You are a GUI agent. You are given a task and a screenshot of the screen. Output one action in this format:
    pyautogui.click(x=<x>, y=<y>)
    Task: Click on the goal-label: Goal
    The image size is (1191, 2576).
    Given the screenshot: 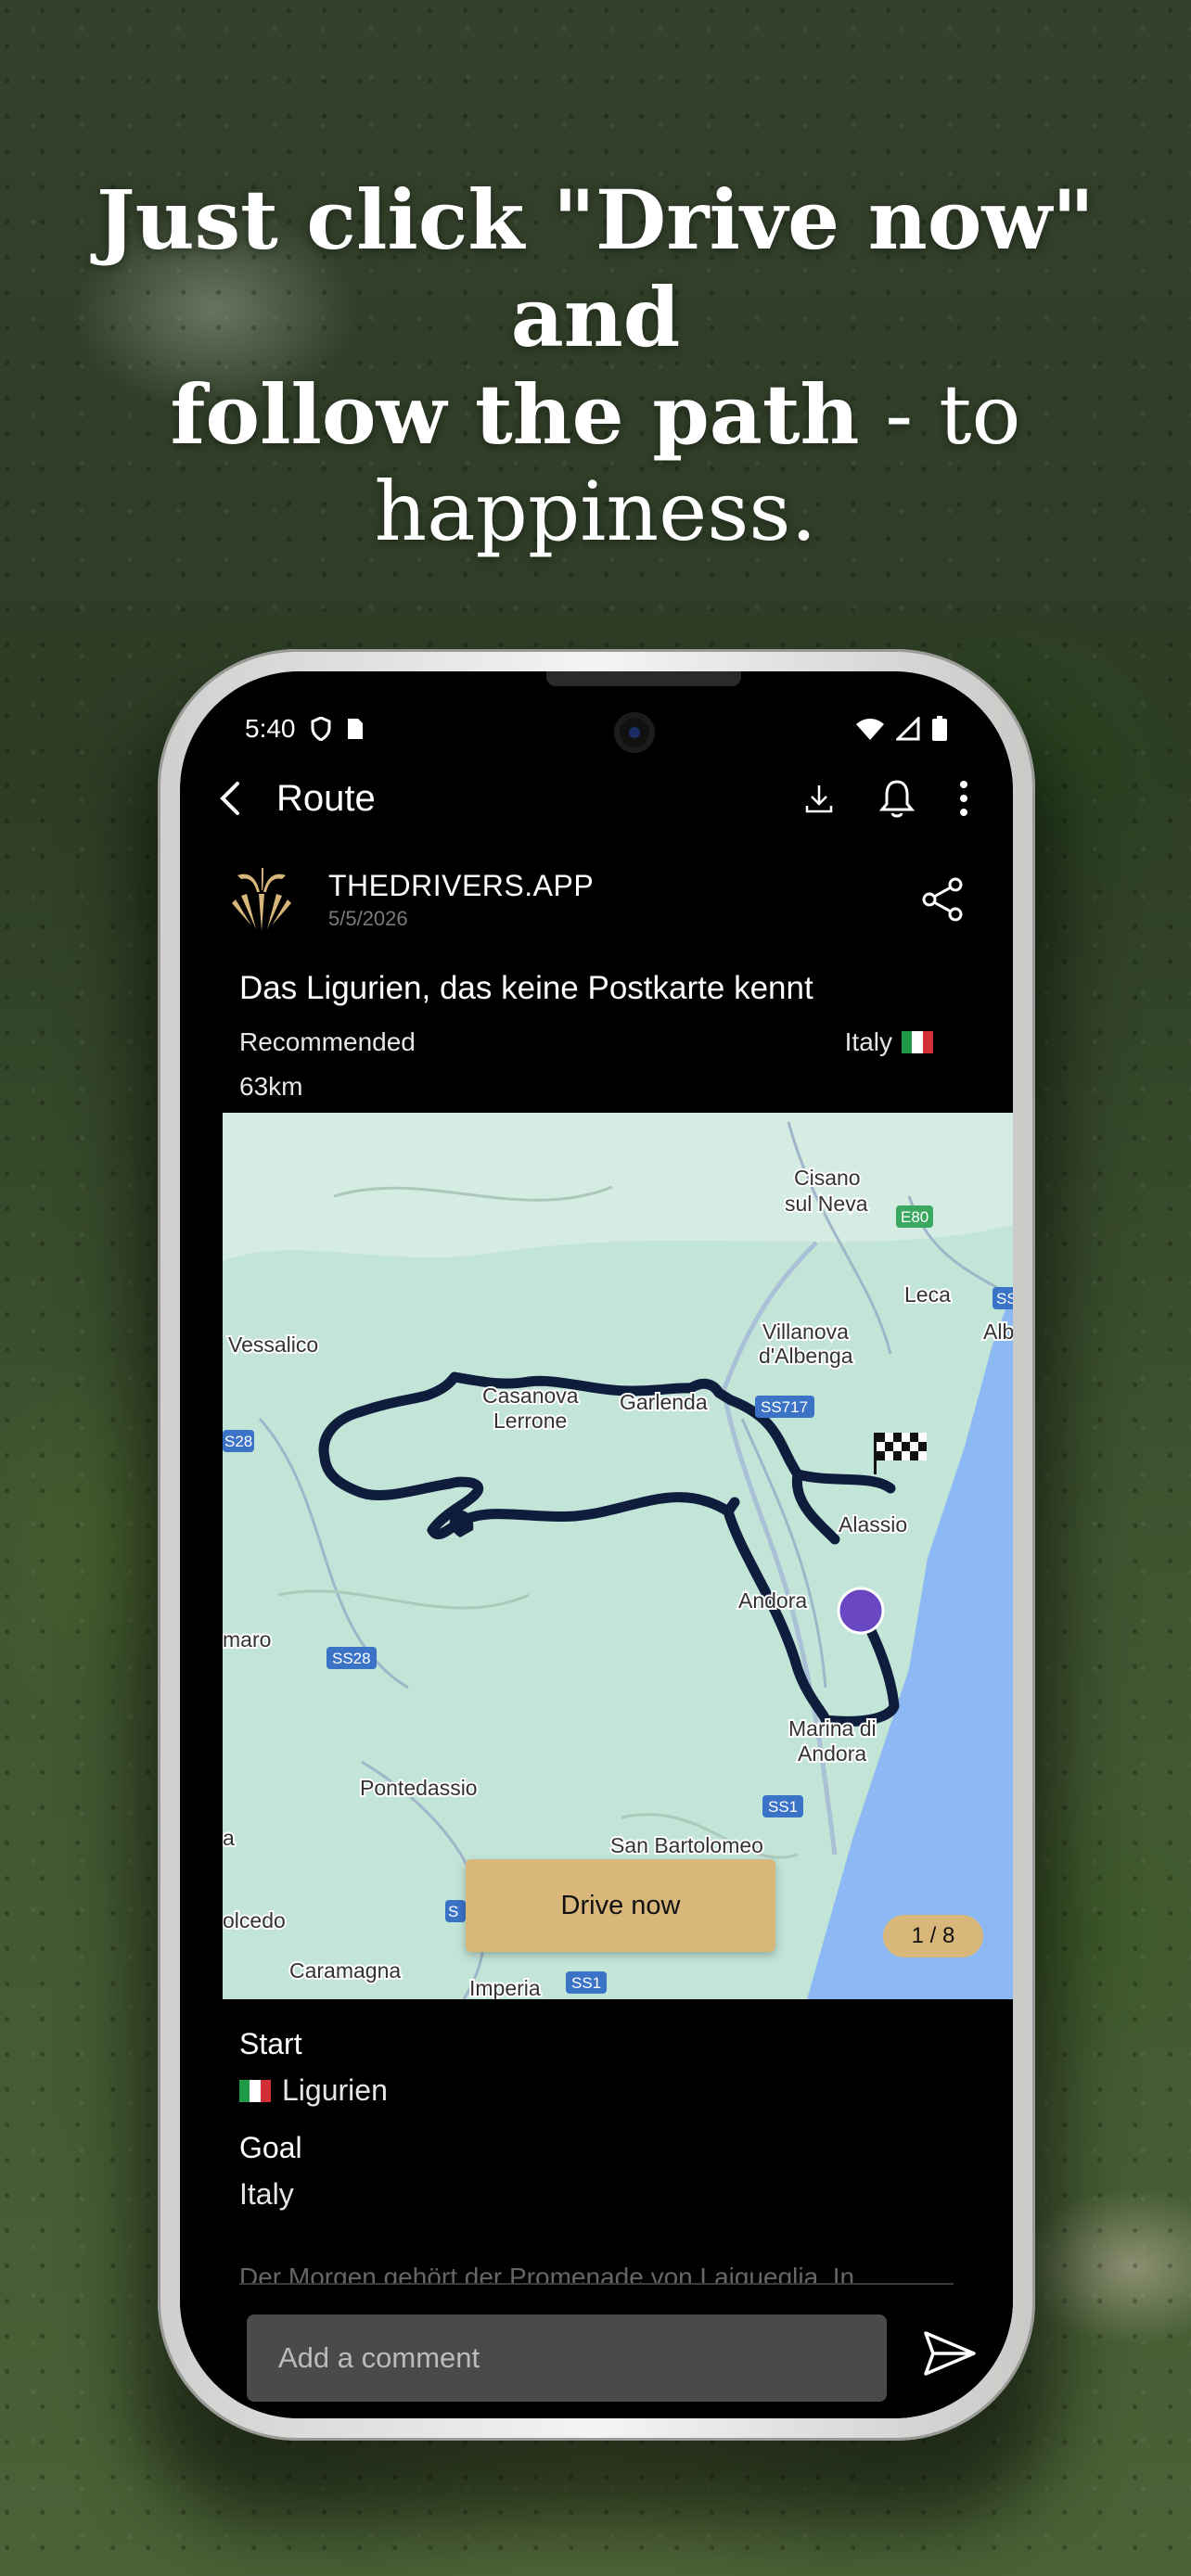 What is the action you would take?
    pyautogui.click(x=270, y=2147)
    